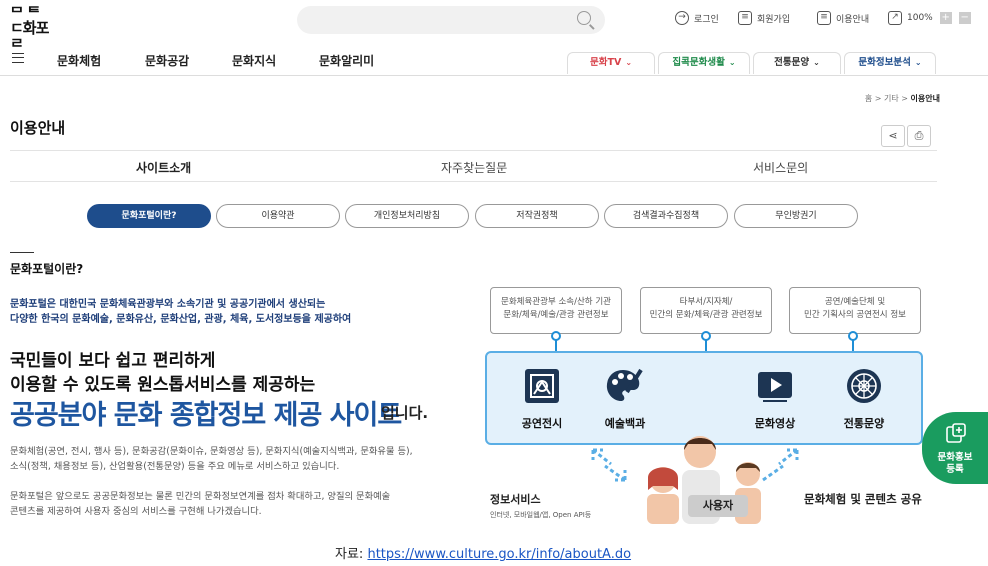  What do you see at coordinates (206, 415) in the screenshot?
I see `headline-line-3: 공공분야 문화 종합정보 제공 사이트` at bounding box center [206, 415].